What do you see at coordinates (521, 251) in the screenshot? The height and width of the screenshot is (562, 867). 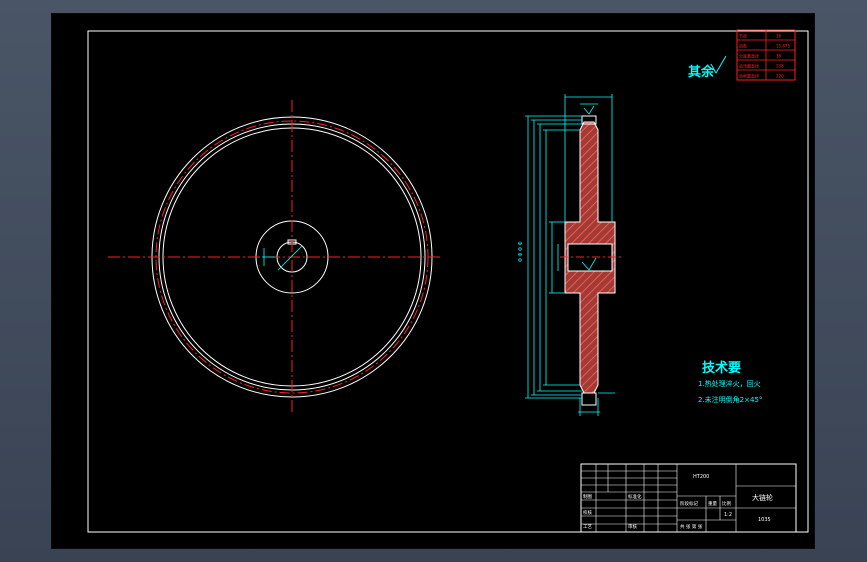 I see `dim-texts-left: Φ Φ Φ Φ` at bounding box center [521, 251].